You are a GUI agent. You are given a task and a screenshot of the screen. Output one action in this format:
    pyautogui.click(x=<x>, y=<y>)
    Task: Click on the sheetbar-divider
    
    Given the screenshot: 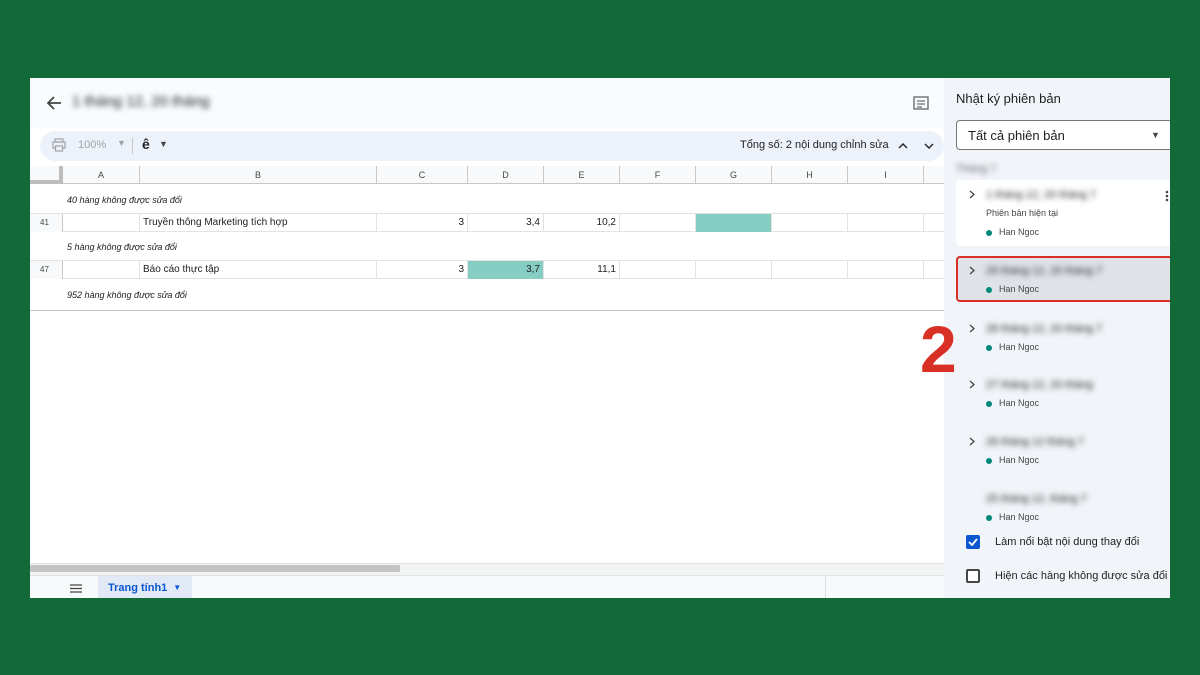 What is the action you would take?
    pyautogui.click(x=825, y=587)
    